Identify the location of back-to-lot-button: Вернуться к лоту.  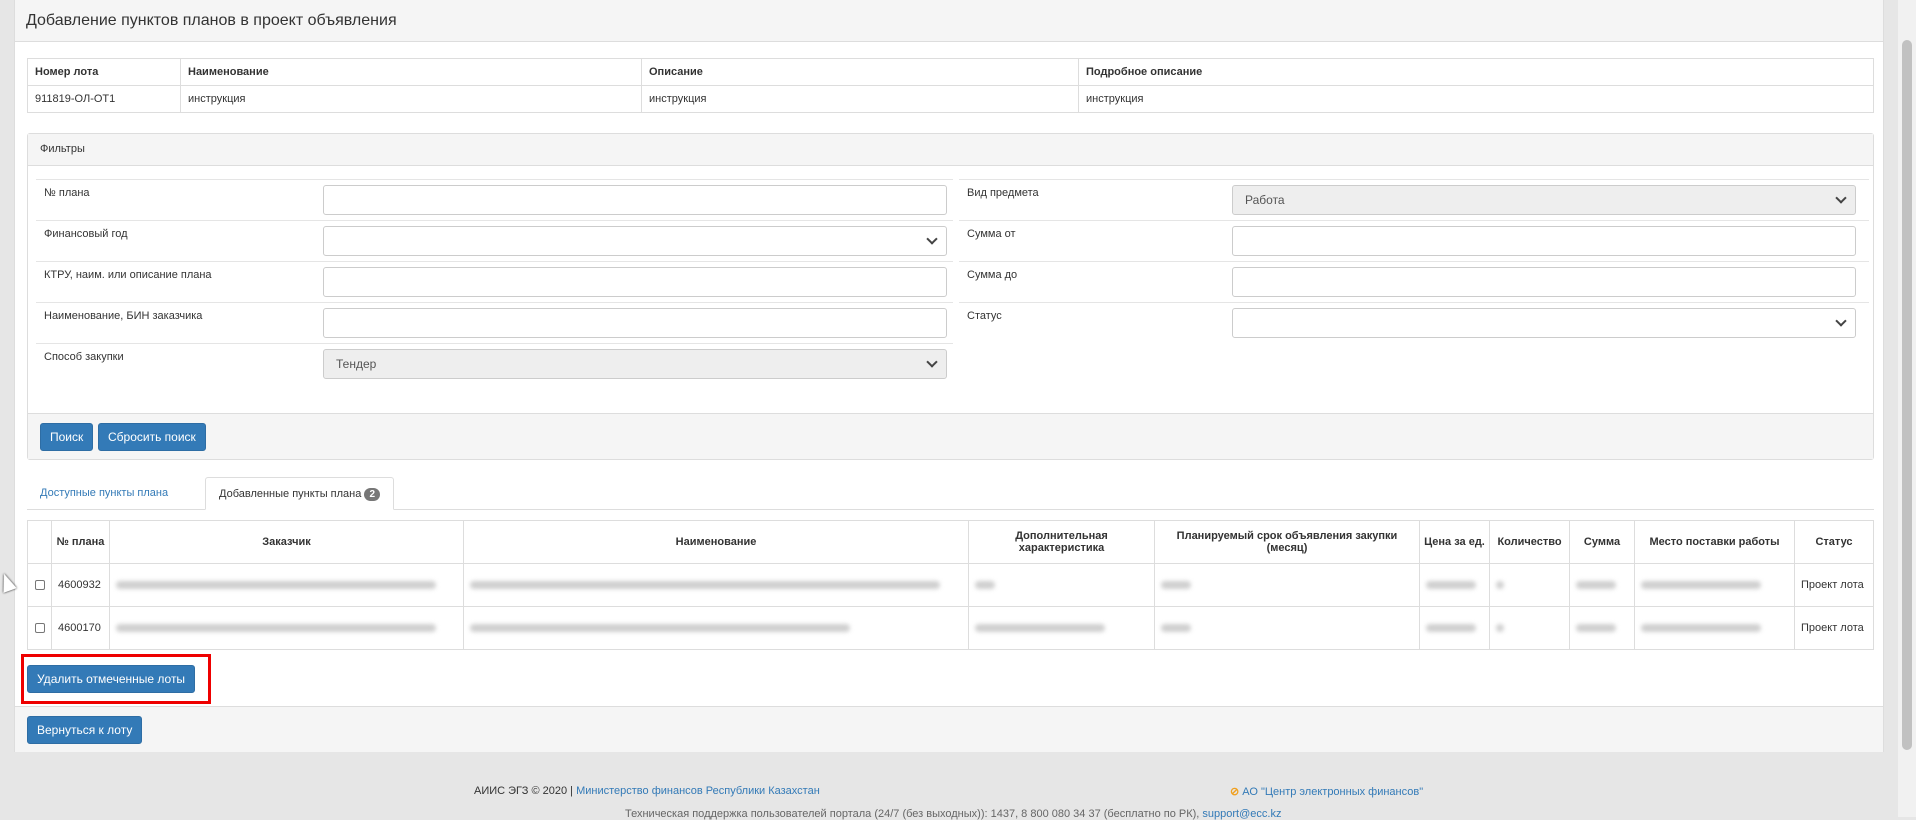
(85, 730).